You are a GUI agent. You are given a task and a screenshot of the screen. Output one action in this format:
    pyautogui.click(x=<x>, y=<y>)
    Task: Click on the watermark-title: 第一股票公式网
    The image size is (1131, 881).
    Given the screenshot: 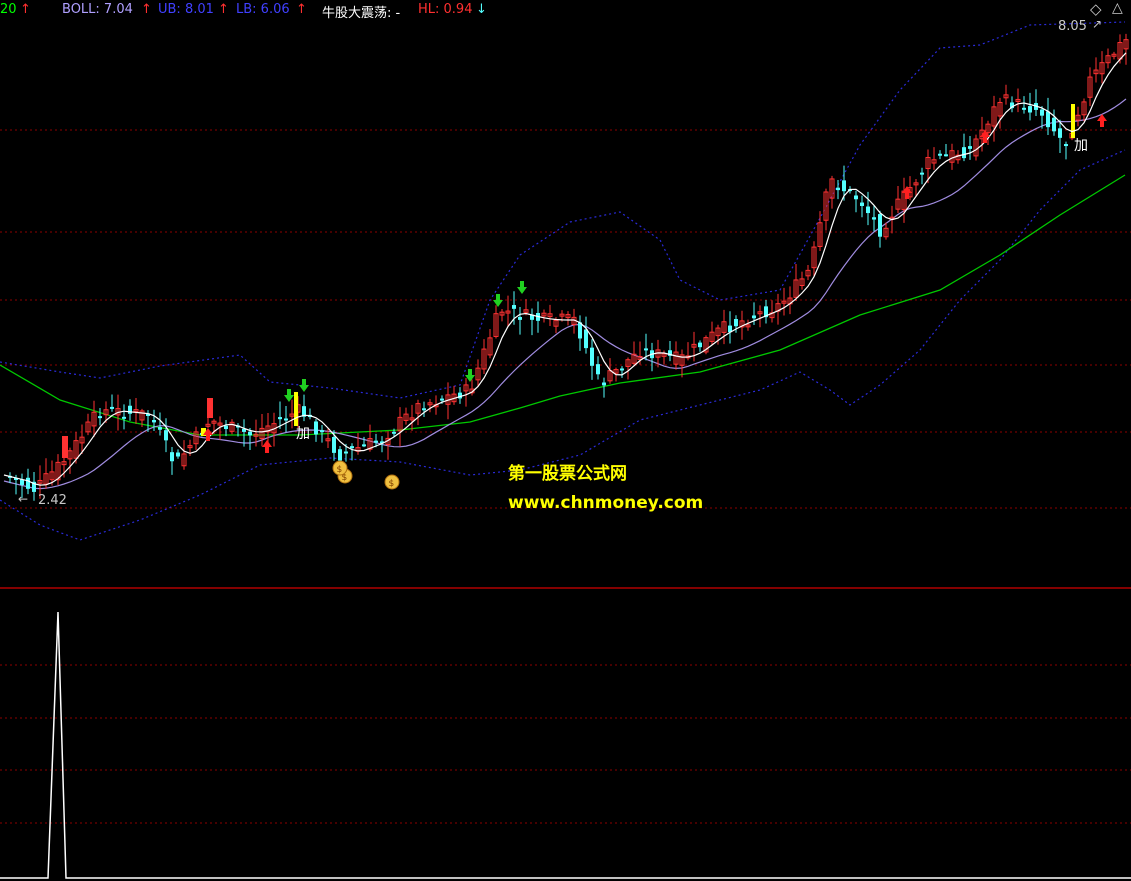 What is the action you would take?
    pyautogui.click(x=567, y=474)
    